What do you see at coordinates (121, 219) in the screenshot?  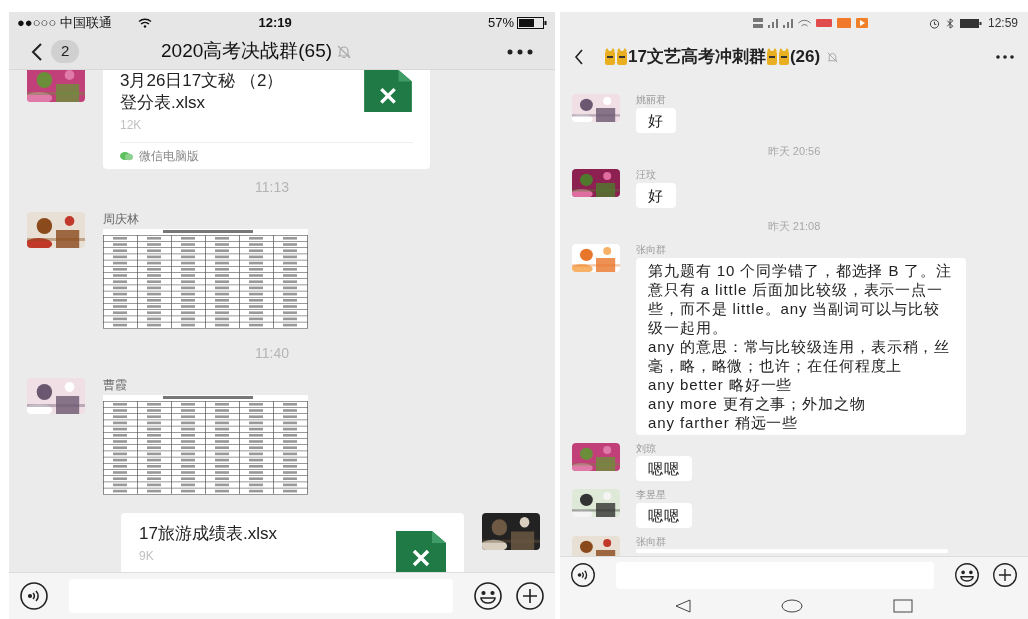 I see `sender-name: 周庆林` at bounding box center [121, 219].